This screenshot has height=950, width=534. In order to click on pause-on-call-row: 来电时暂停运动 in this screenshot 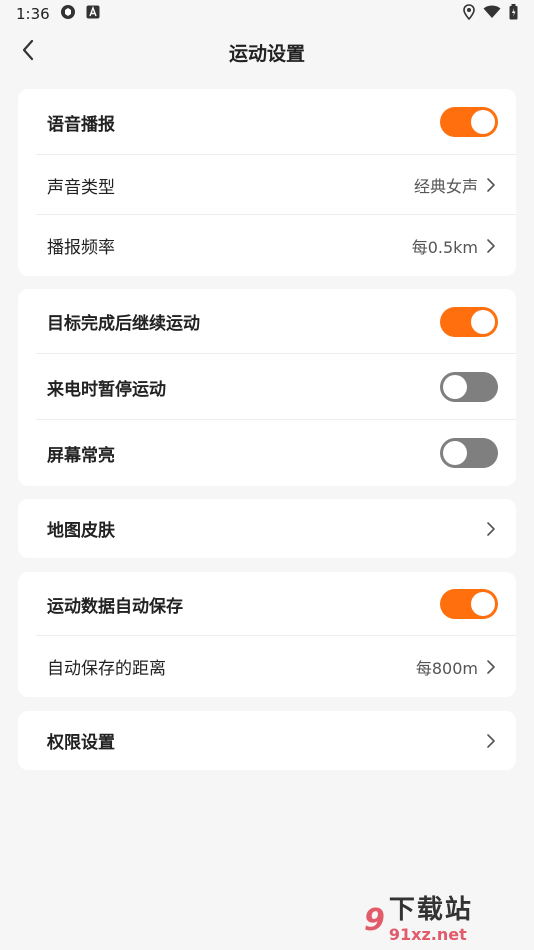, I will do `click(267, 387)`.